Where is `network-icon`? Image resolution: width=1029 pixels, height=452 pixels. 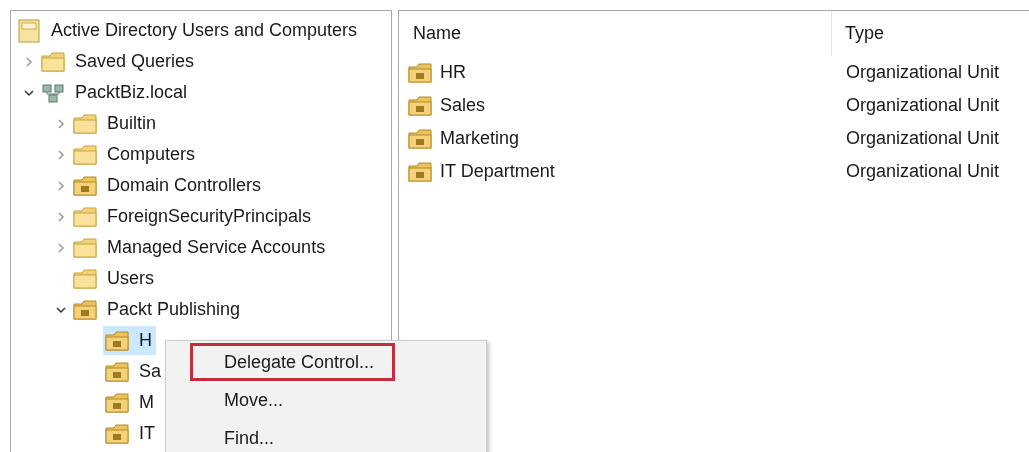
network-icon is located at coordinates (53, 92).